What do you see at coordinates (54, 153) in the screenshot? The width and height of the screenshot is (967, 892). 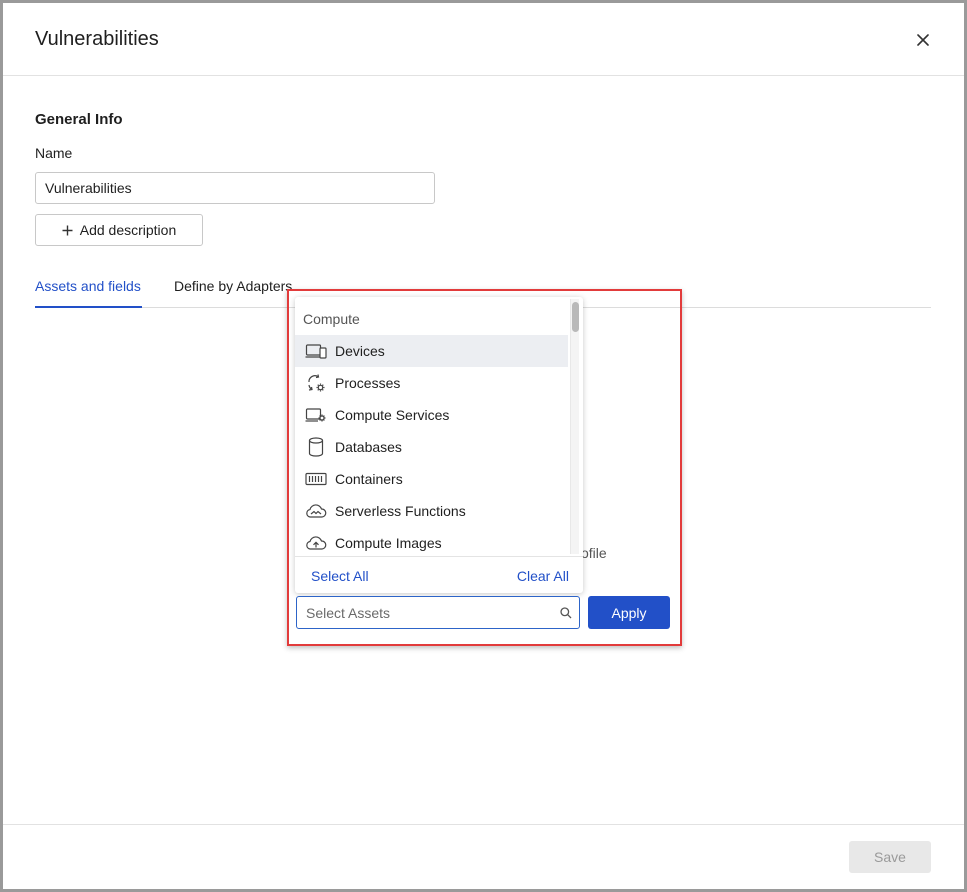 I see `name-label: Name` at bounding box center [54, 153].